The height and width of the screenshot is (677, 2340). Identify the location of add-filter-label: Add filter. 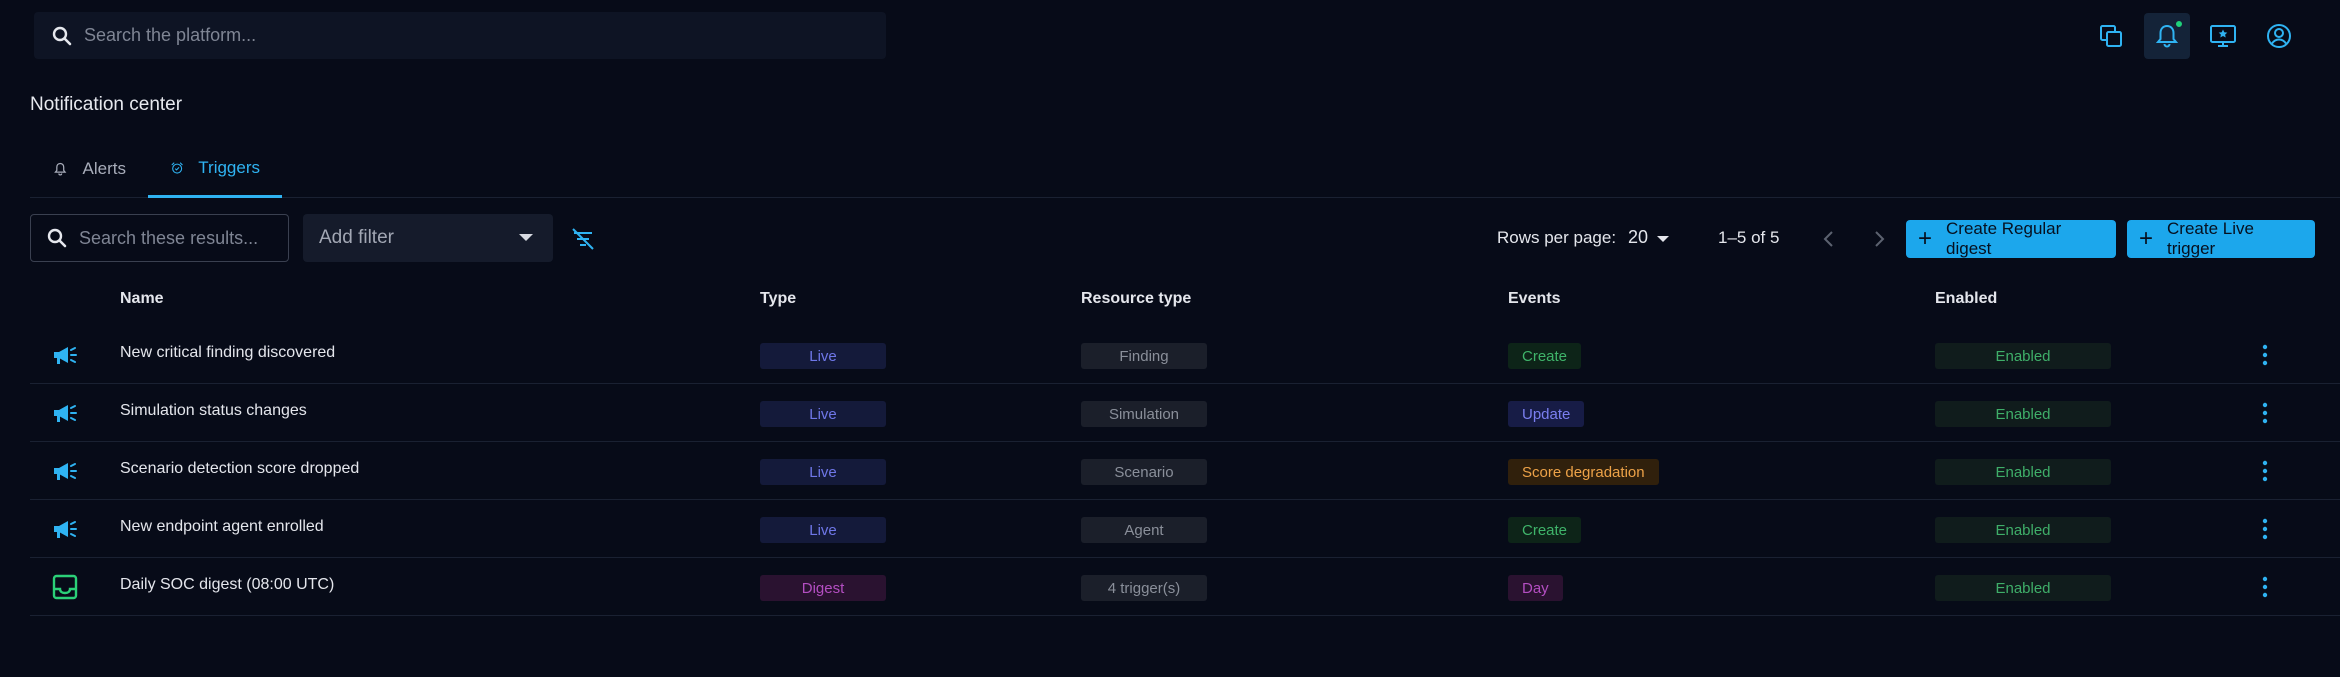
(356, 237).